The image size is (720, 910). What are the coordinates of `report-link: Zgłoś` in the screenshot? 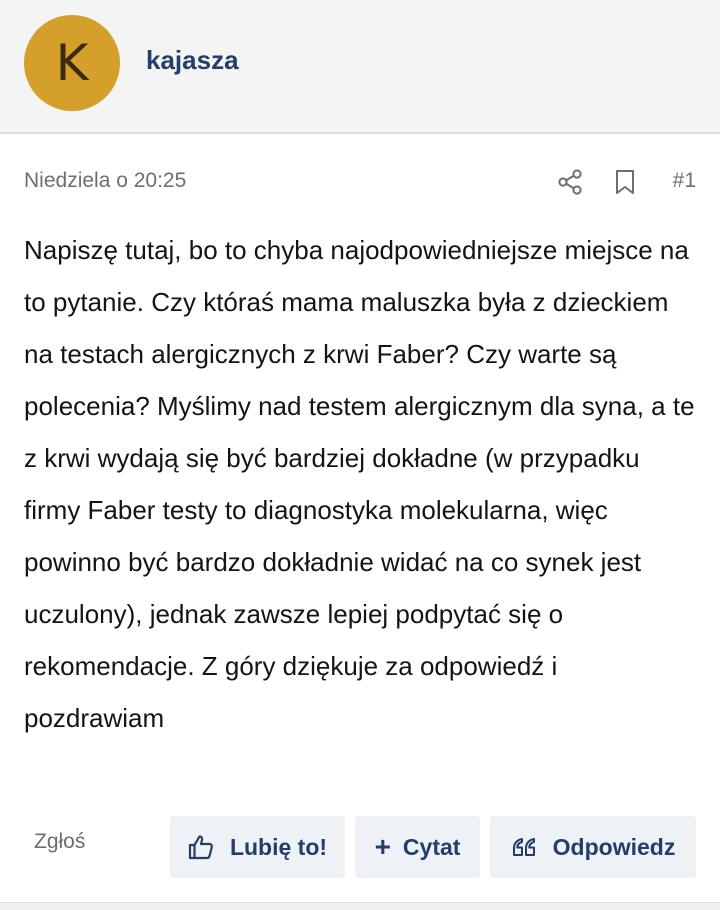 It's located at (59, 842).